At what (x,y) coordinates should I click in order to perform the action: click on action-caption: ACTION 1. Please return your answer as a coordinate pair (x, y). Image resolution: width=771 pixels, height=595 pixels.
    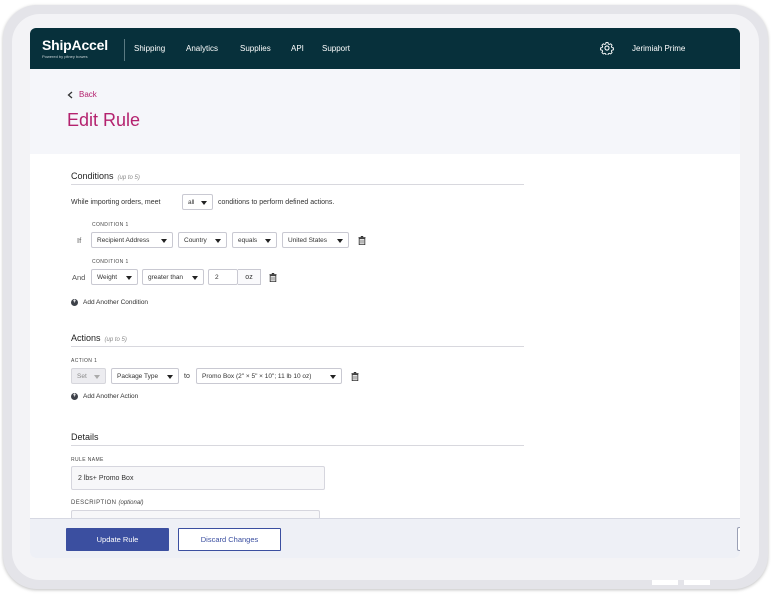
    Looking at the image, I should click on (84, 361).